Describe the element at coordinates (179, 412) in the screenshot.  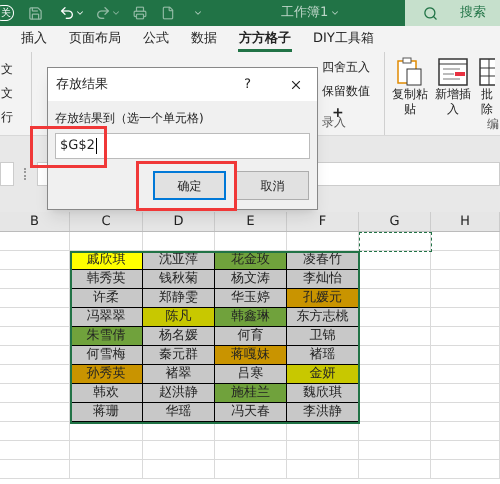
I see `table-cell: 华瑶` at that location.